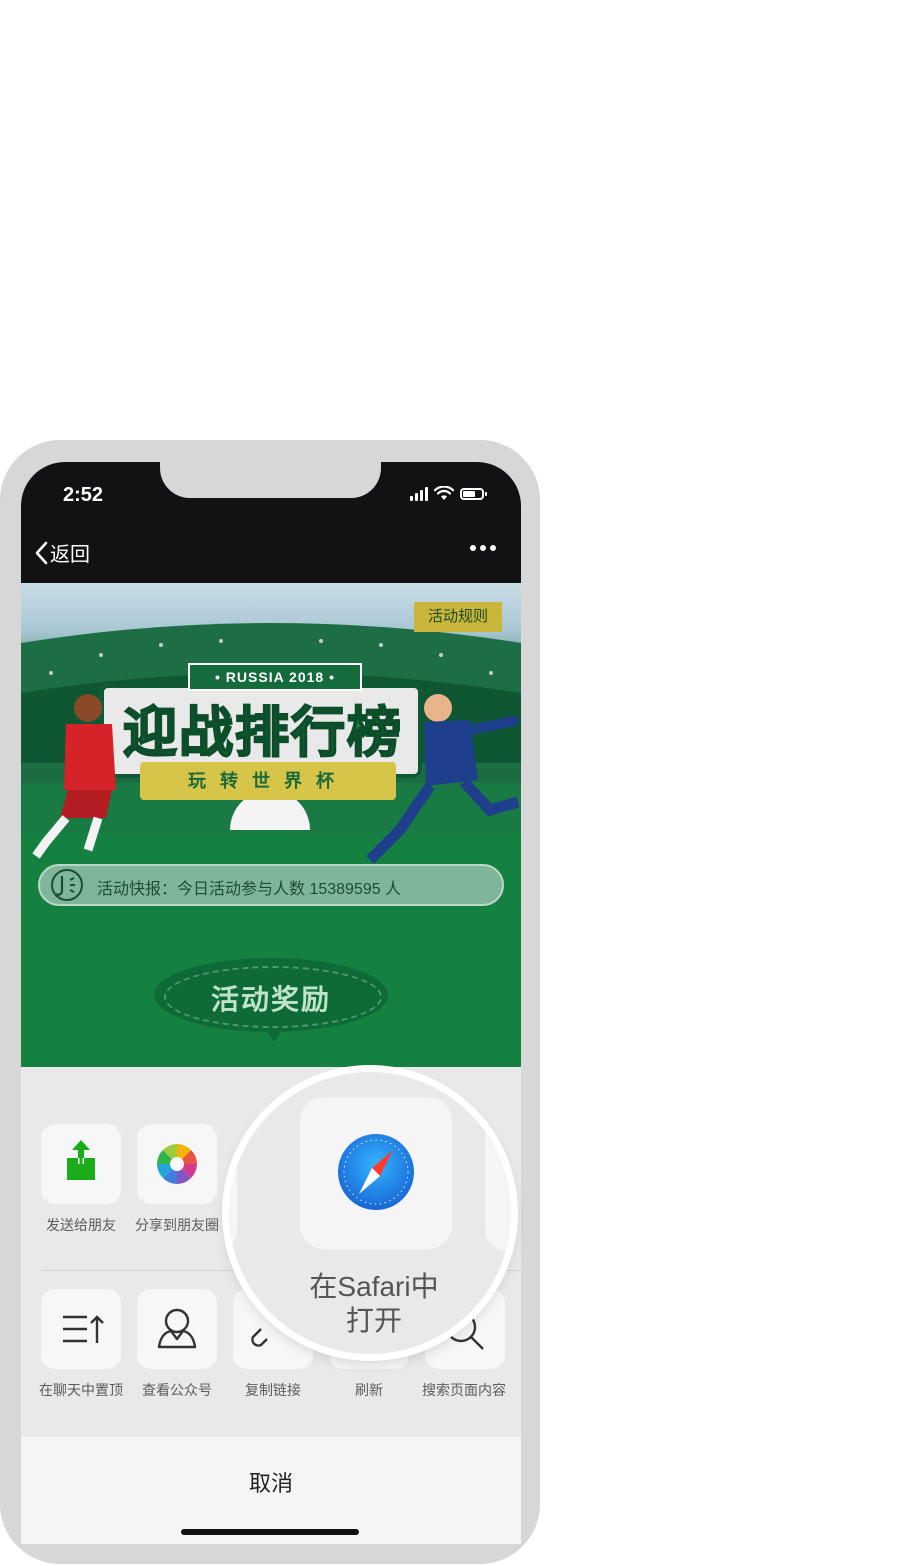 This screenshot has width=906, height=1566. What do you see at coordinates (473, 493) in the screenshot?
I see `battery-icon` at bounding box center [473, 493].